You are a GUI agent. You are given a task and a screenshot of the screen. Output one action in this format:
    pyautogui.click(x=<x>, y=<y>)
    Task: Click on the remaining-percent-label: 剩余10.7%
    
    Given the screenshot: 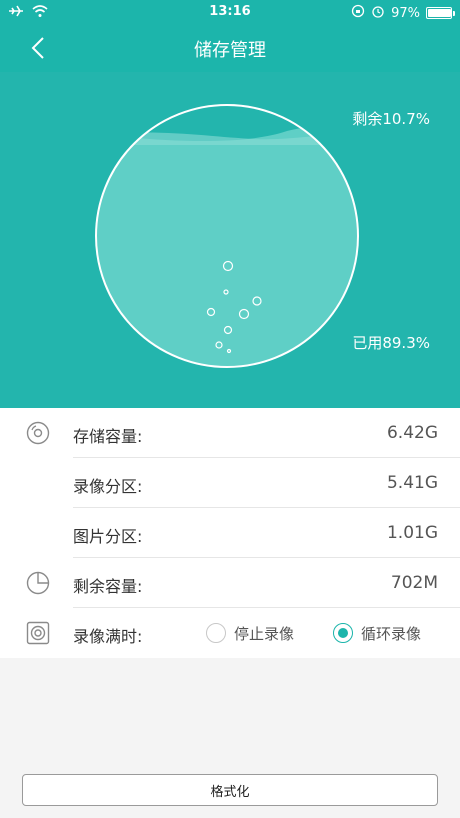 What is the action you would take?
    pyautogui.click(x=391, y=119)
    